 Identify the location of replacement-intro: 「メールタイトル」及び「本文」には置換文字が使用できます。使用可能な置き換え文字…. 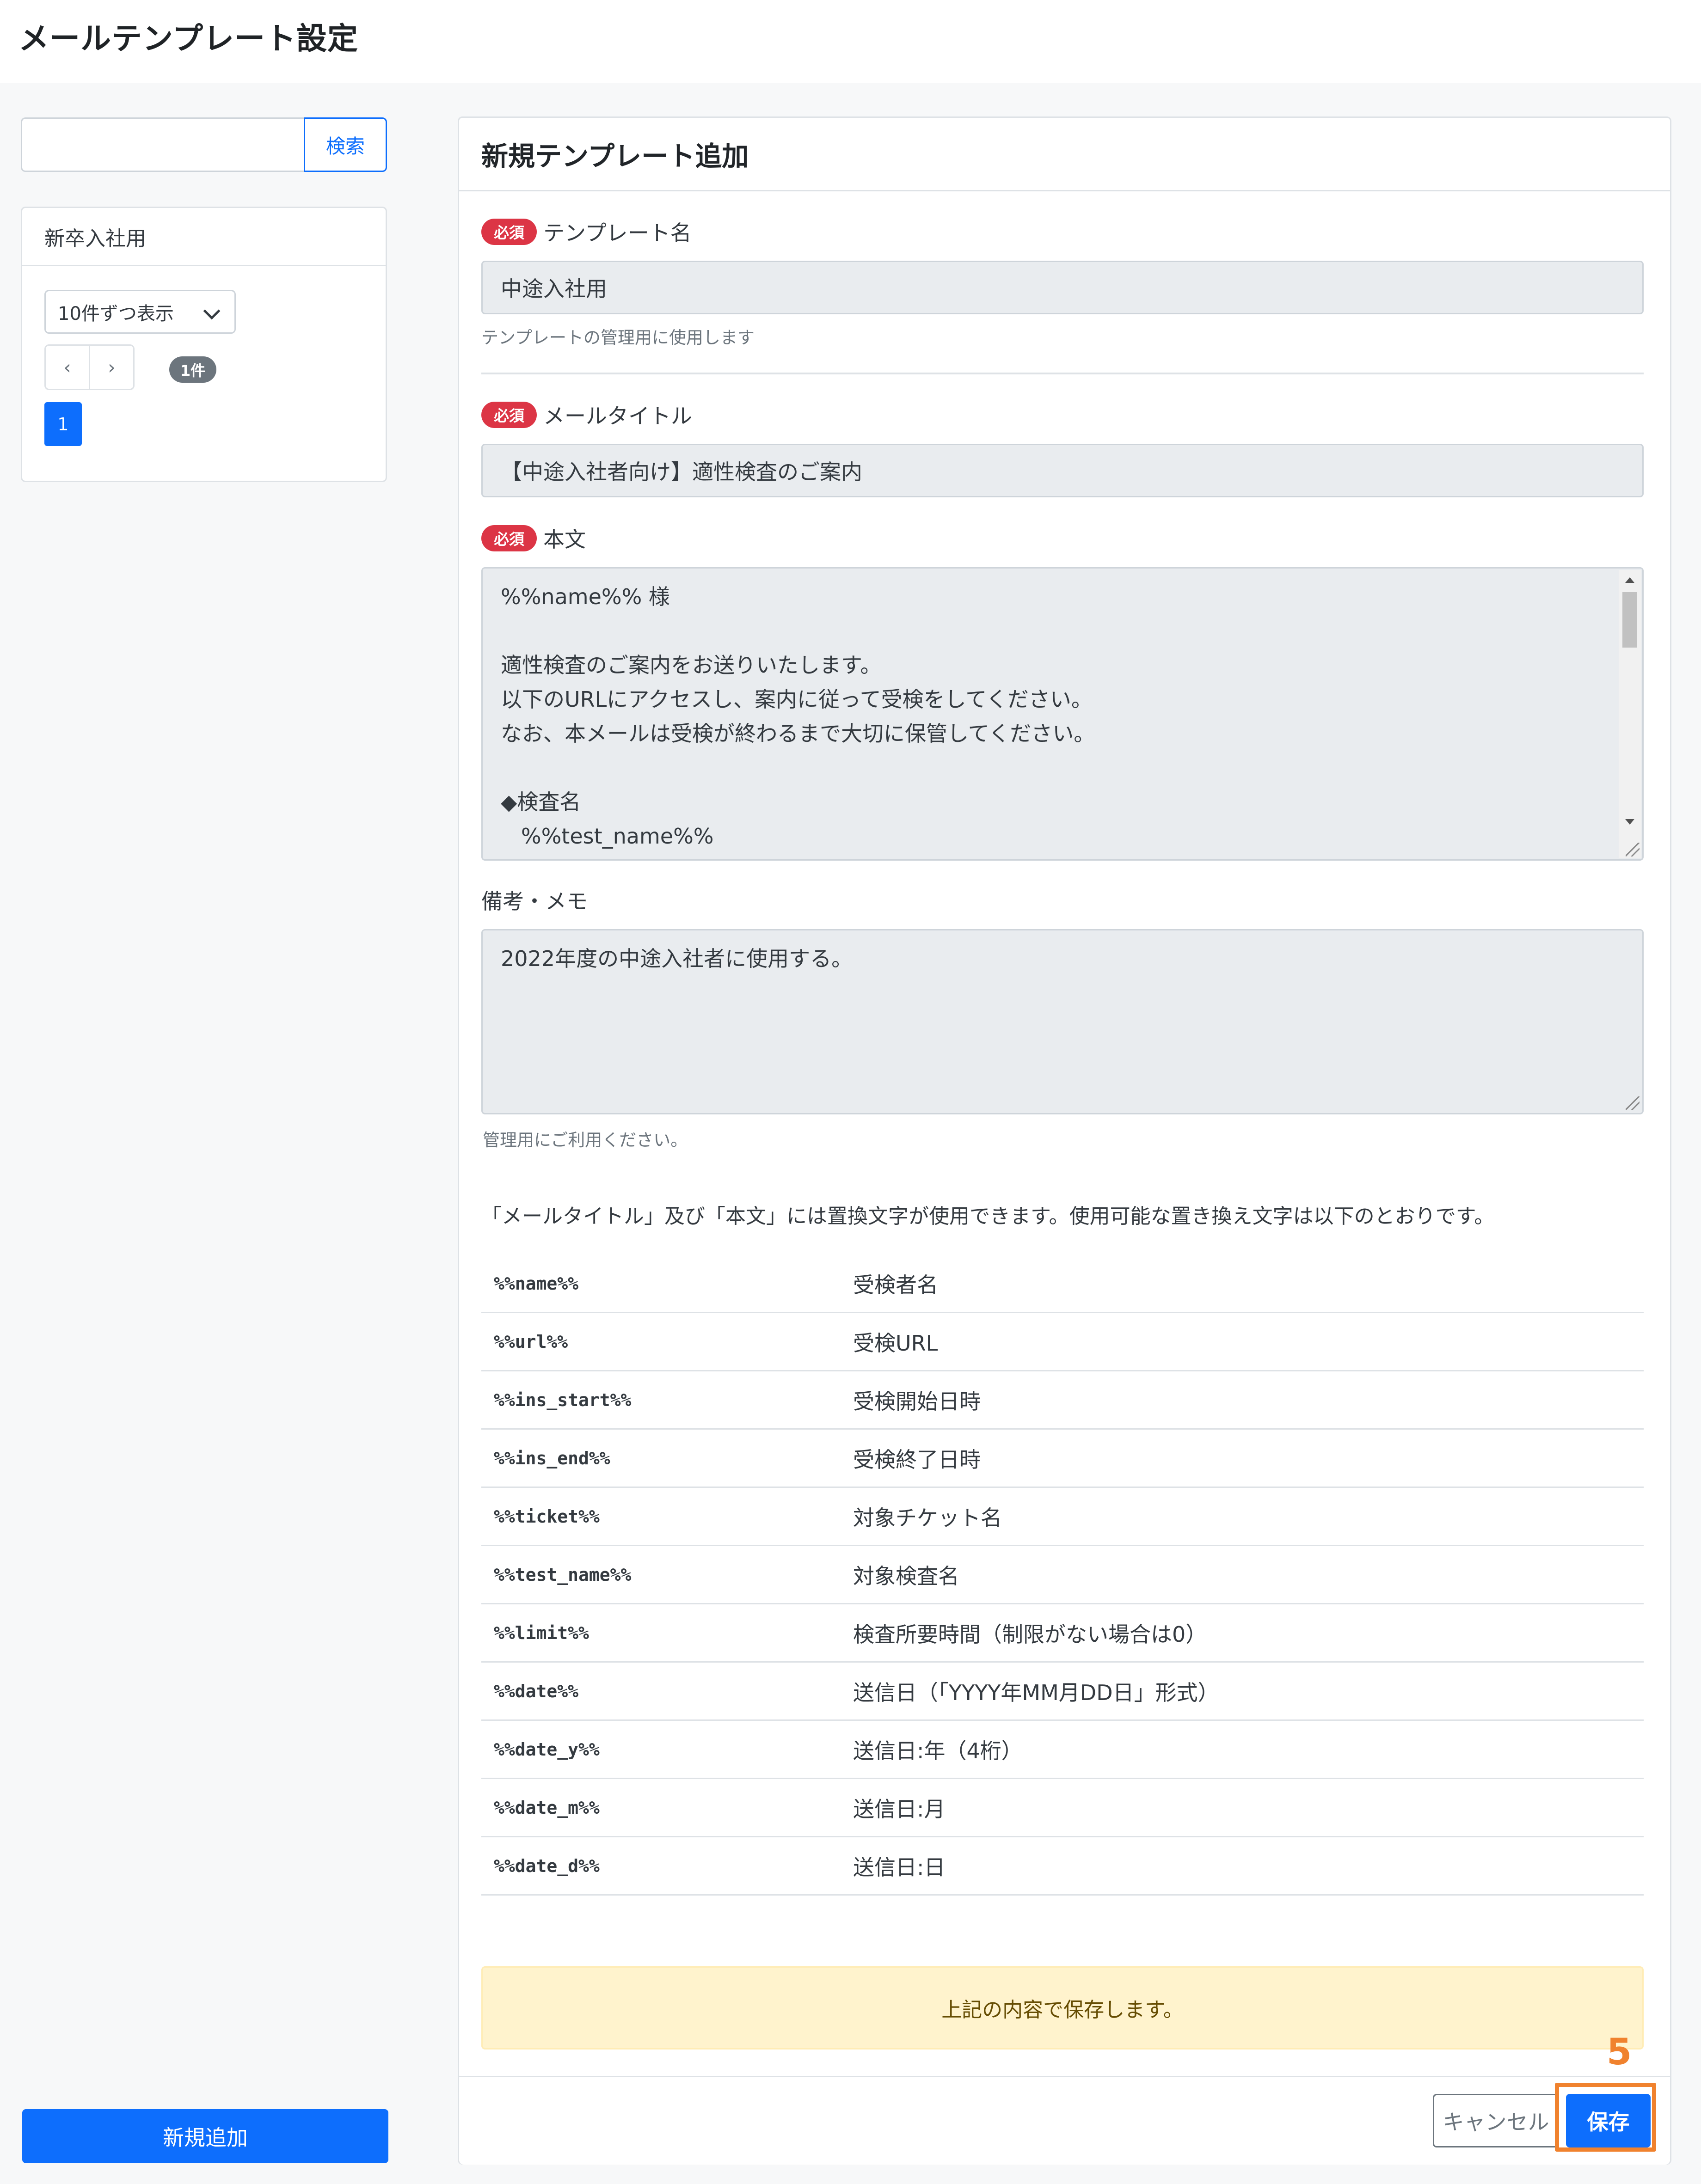
(988, 1216).